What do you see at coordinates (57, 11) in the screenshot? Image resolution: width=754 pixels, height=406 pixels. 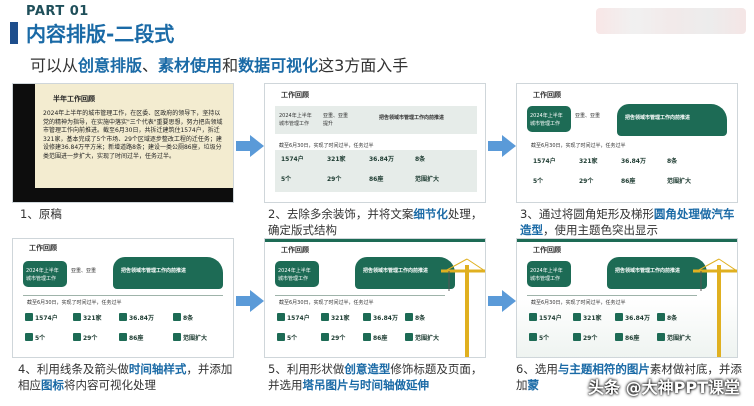 I see `part-label: PART 01` at bounding box center [57, 11].